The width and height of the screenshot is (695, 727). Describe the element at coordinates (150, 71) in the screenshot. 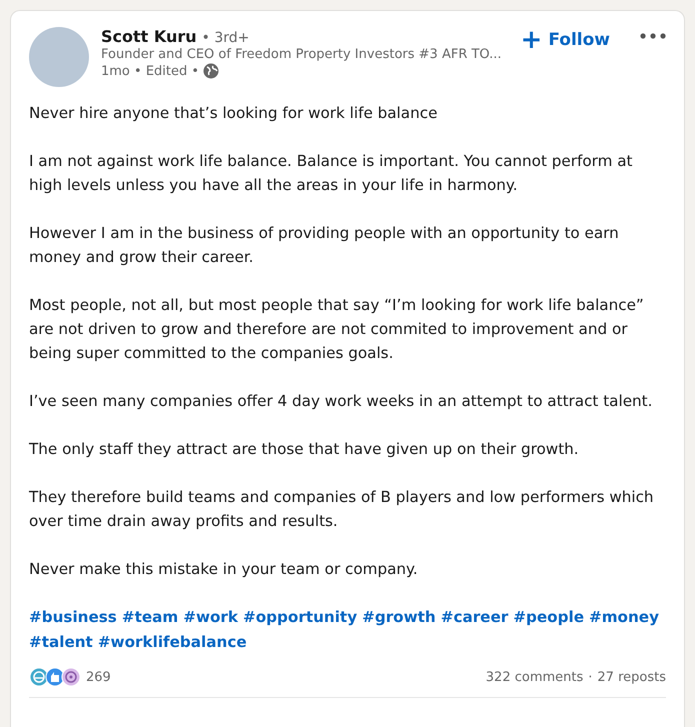

I see `post-time: 1mo • Edited •` at that location.